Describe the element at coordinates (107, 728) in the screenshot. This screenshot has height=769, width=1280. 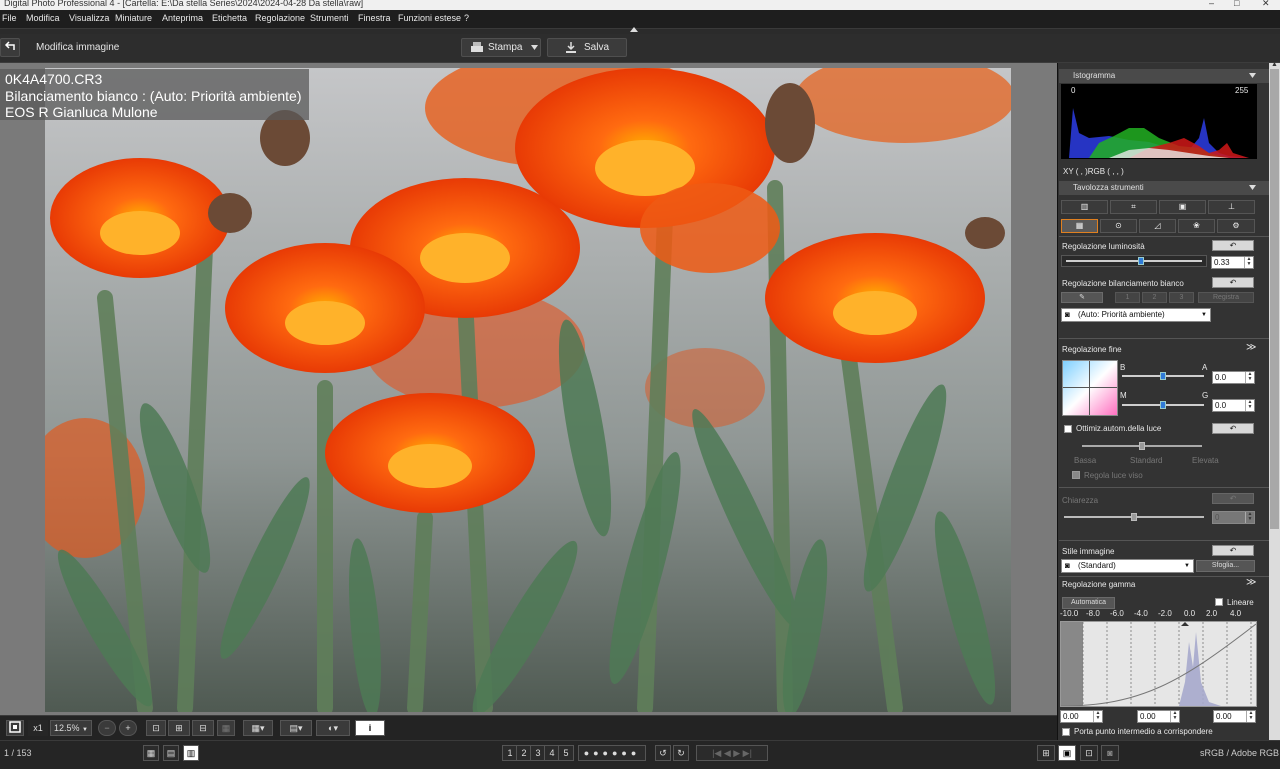
I see `zoom-out-button: −` at that location.